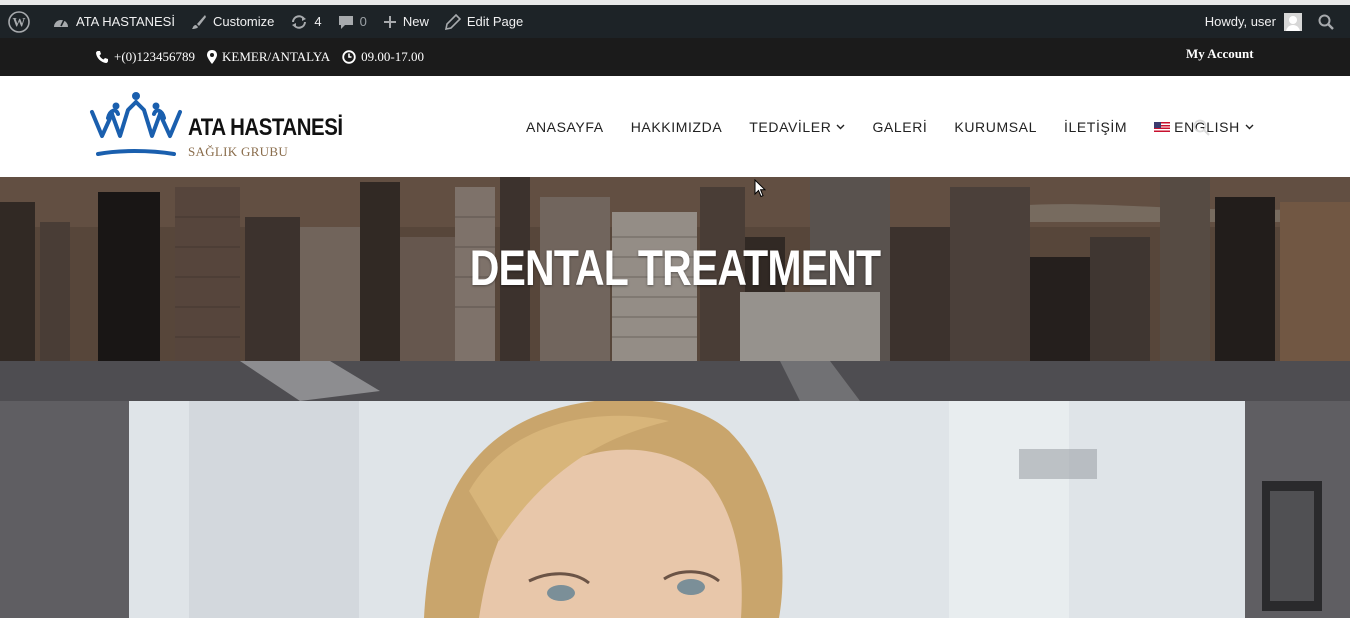 The height and width of the screenshot is (618, 1350). I want to click on nav-item-tedaviler: TEDAVİLER, so click(797, 127).